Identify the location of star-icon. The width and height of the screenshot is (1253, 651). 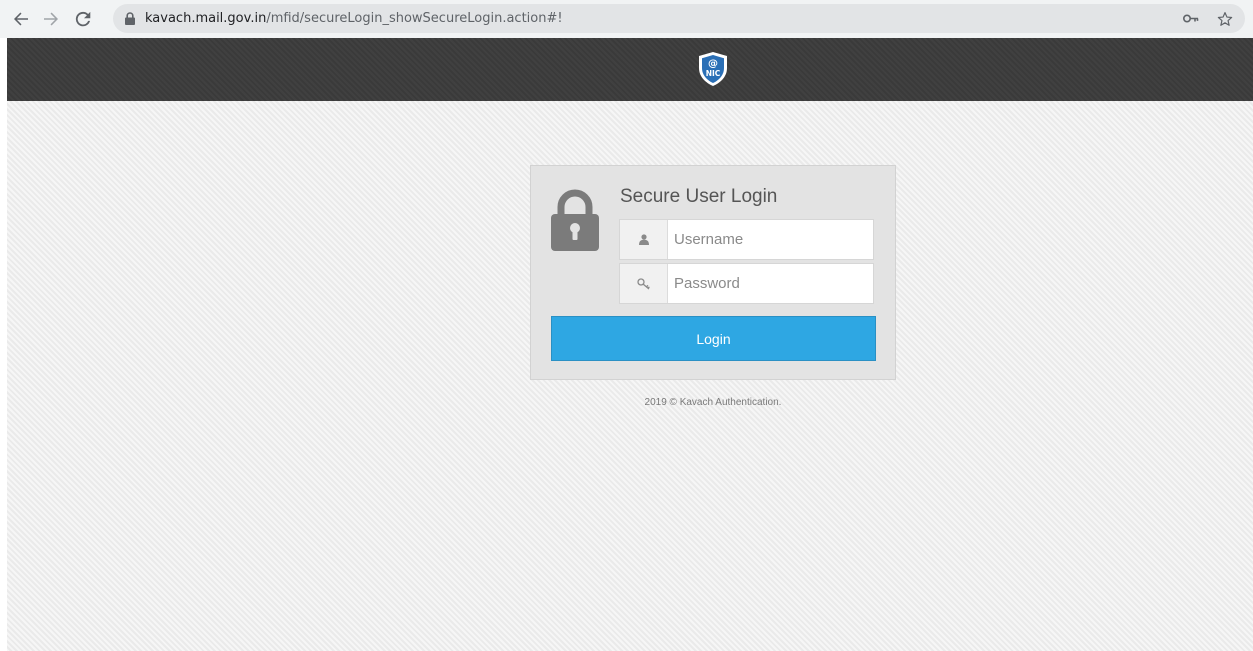
(1225, 19).